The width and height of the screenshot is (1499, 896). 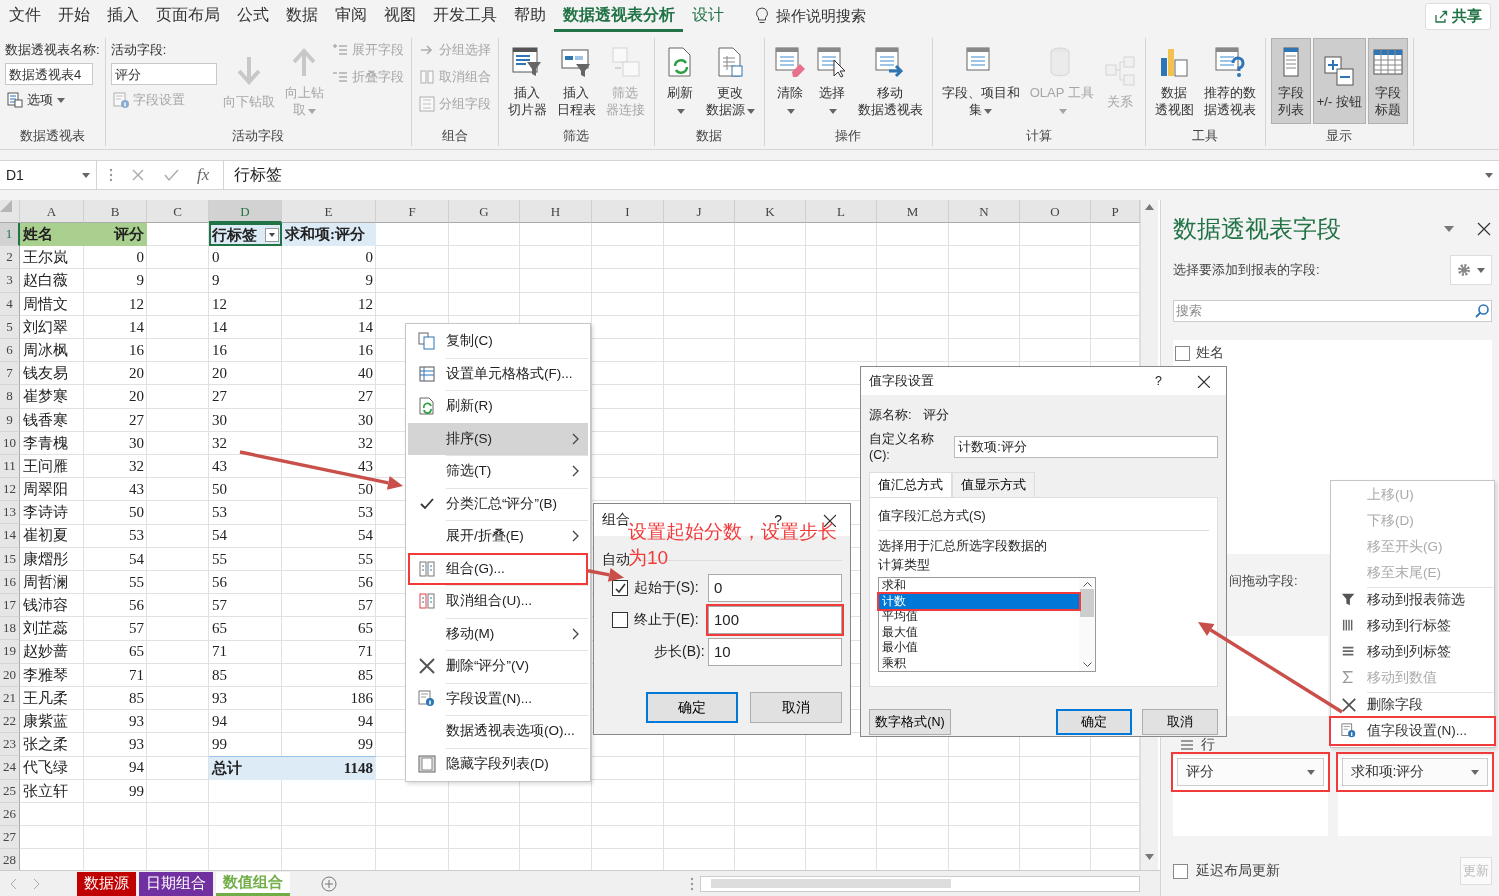 What do you see at coordinates (666, 588) in the screenshot?
I see `field-label: 起始于(S):` at bounding box center [666, 588].